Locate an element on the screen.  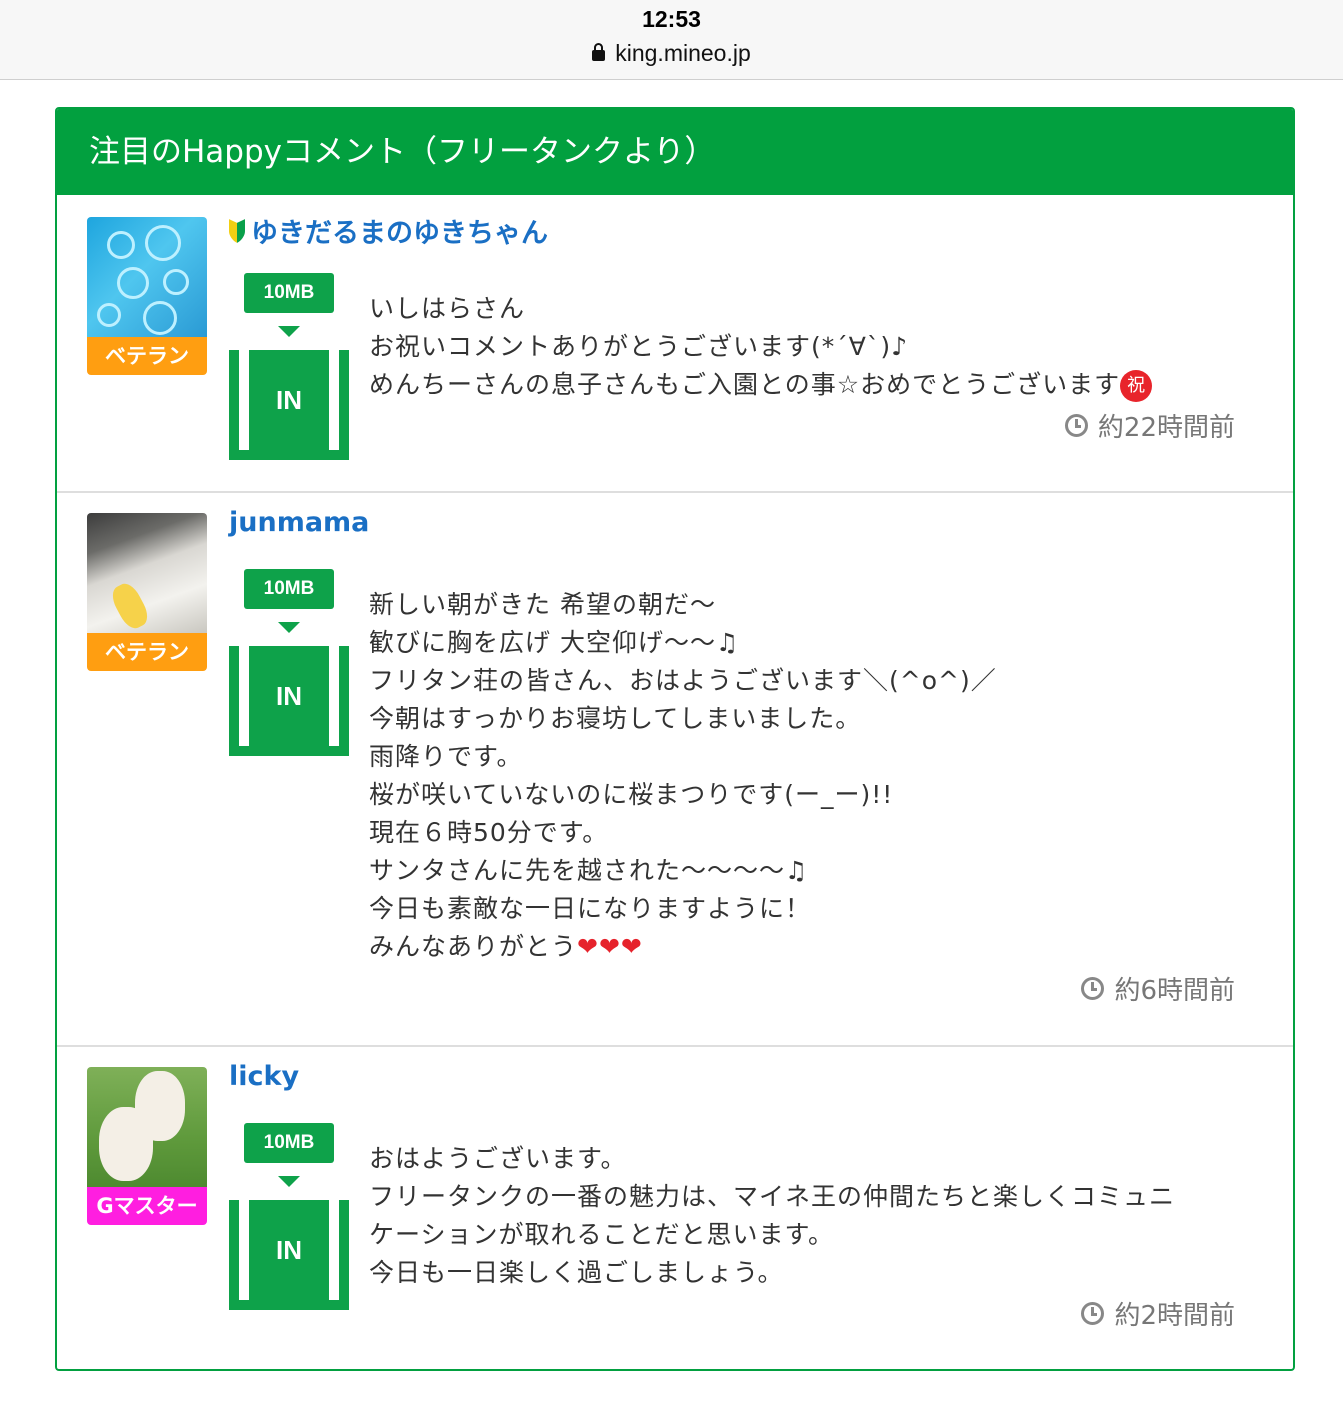
comment-line: 新しい朝がきた 希望の朝だ〜 is located at coordinates (542, 604).